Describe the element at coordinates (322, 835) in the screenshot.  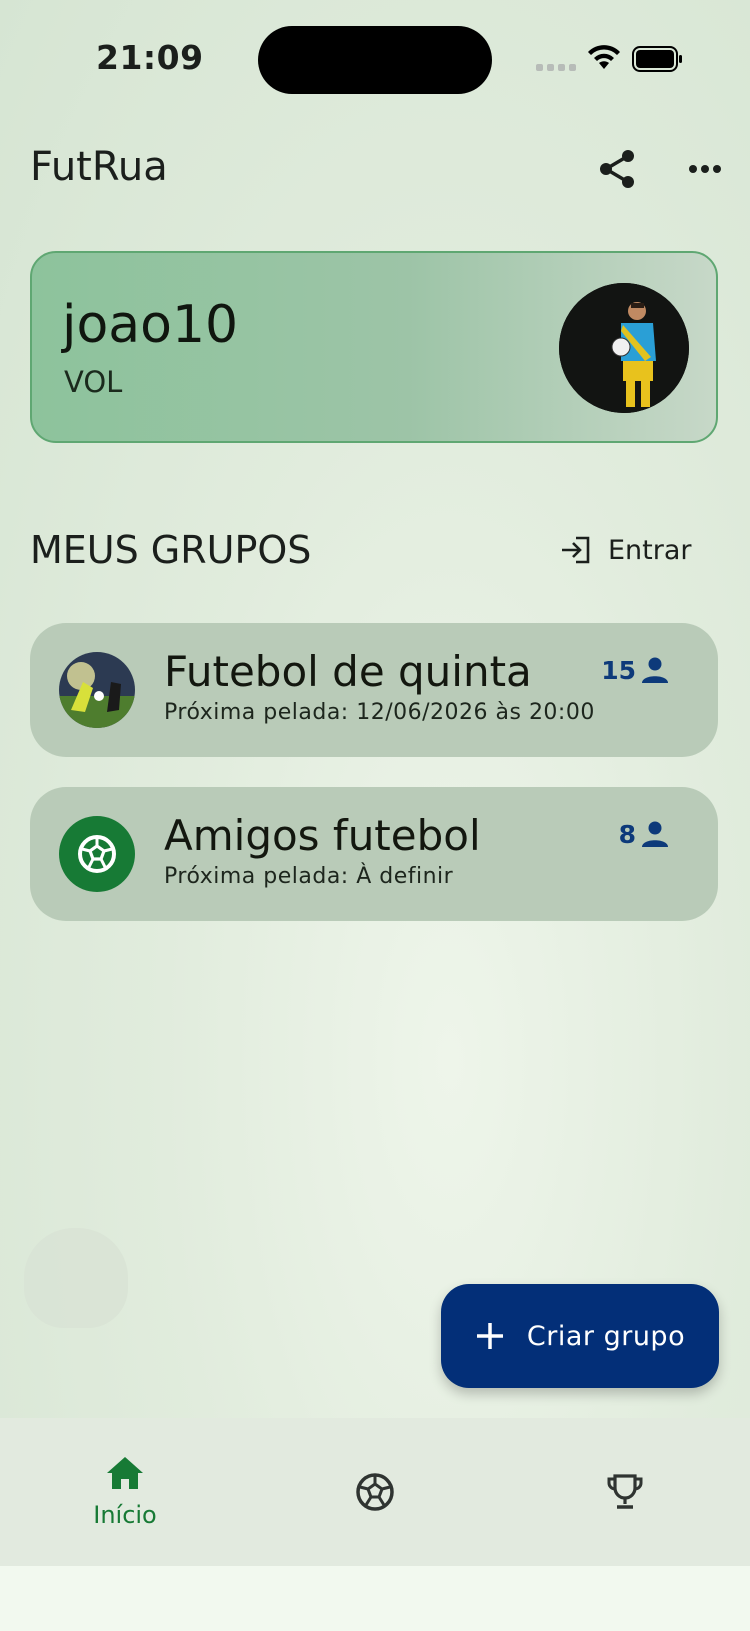
I see `group-name: Amigos futebol` at that location.